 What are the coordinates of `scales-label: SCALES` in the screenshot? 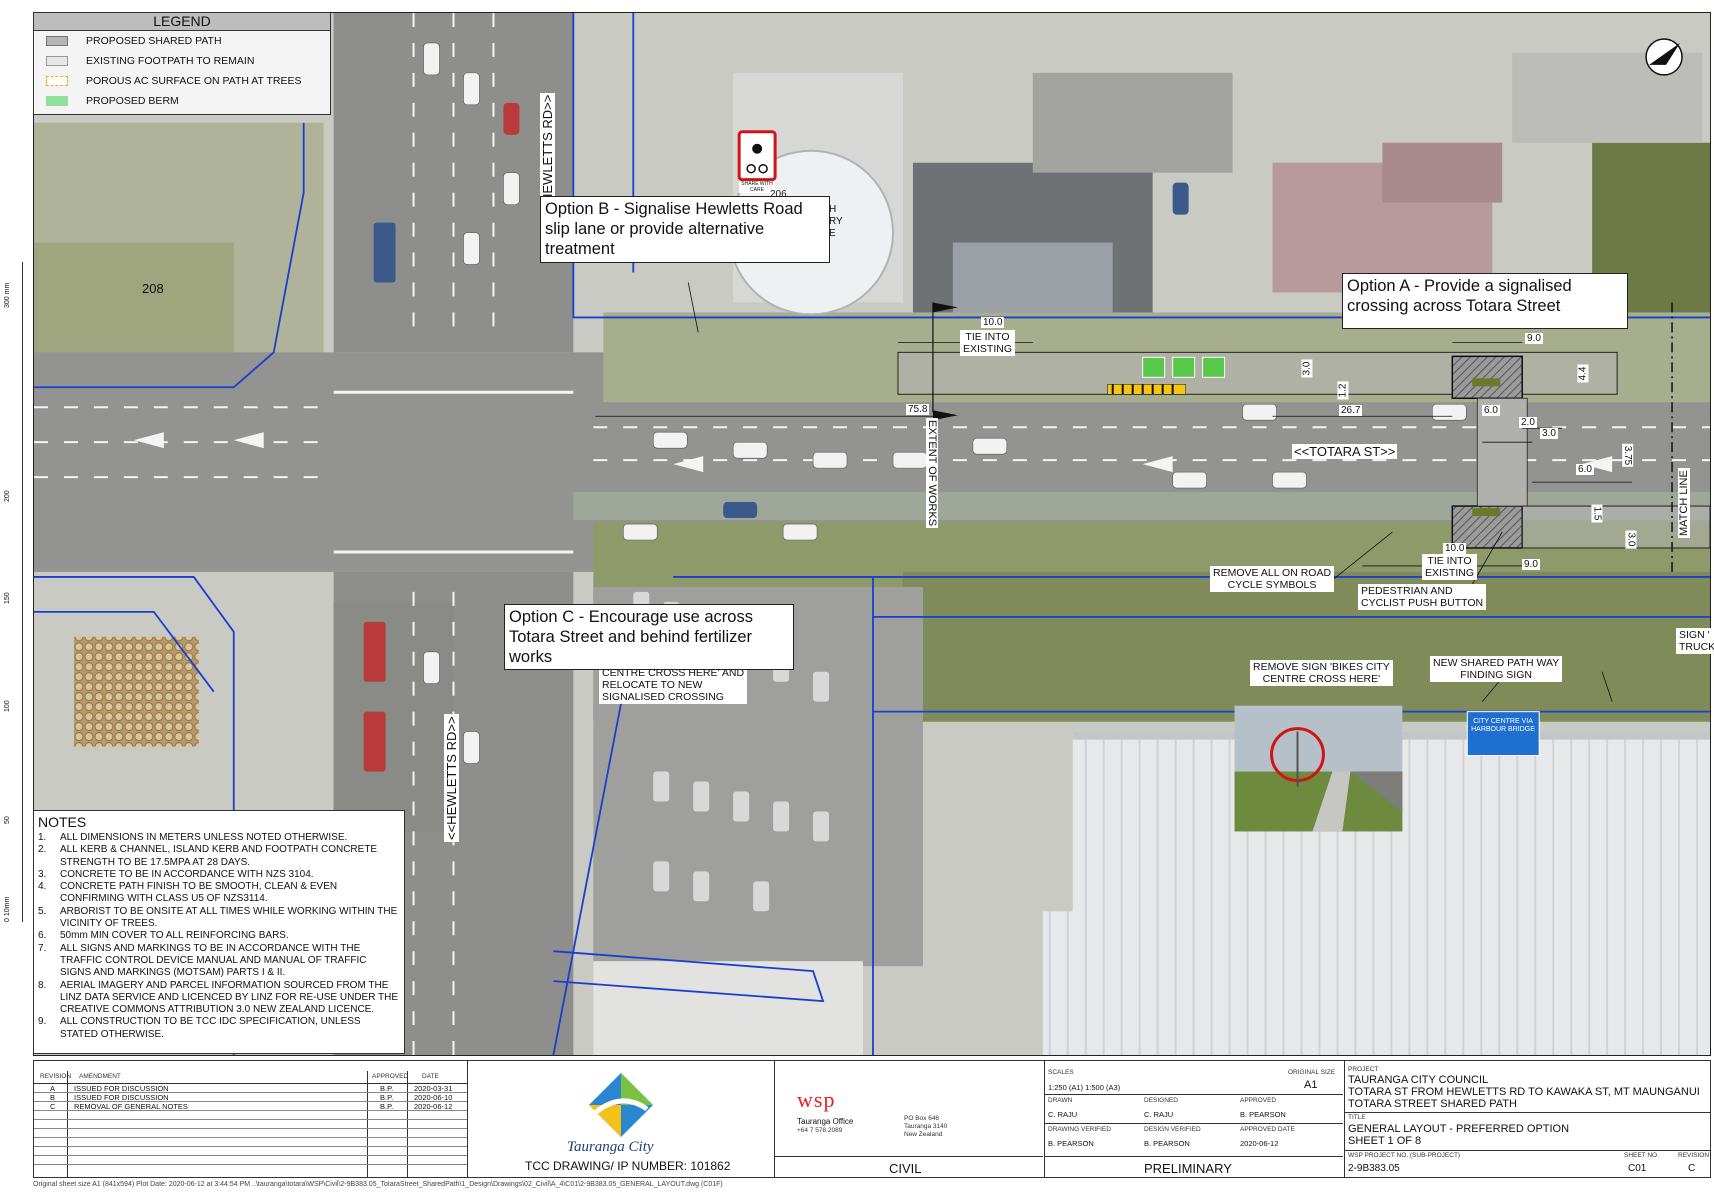 It's located at (1061, 1072).